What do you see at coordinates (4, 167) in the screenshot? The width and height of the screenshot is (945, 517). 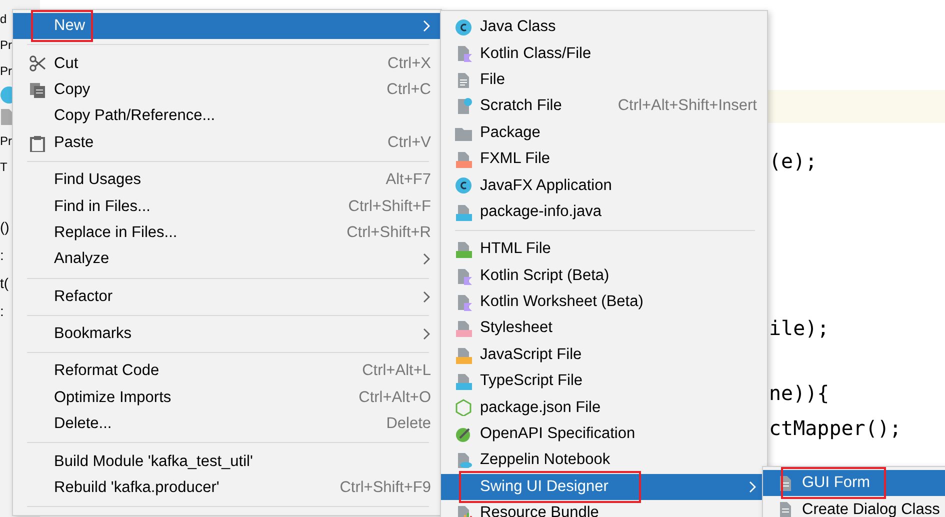 I see `tree-label: T` at bounding box center [4, 167].